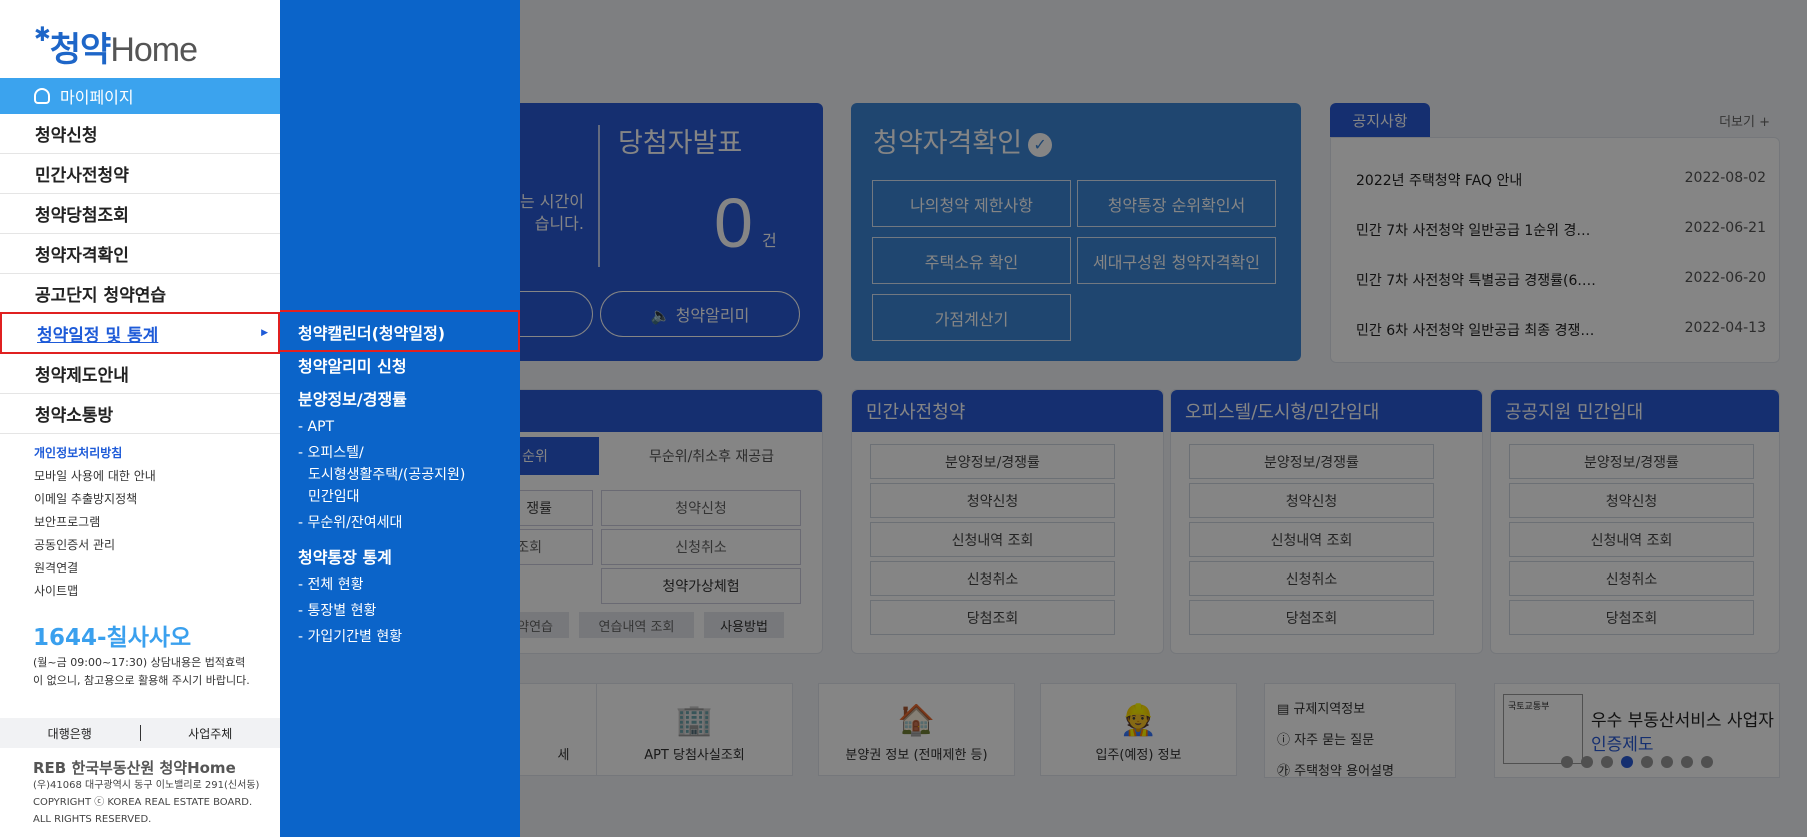 Image resolution: width=1807 pixels, height=837 pixels. What do you see at coordinates (140, 96) in the screenshot?
I see `mypage-link: 마이페이지` at bounding box center [140, 96].